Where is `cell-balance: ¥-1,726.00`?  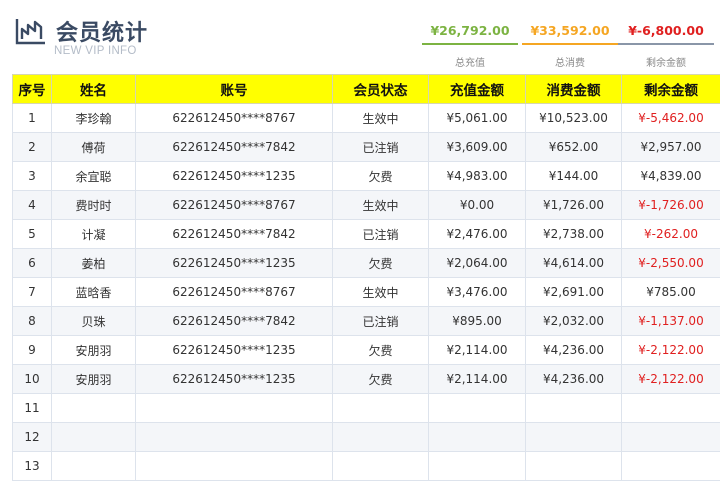 cell-balance: ¥-1,726.00 is located at coordinates (670, 205).